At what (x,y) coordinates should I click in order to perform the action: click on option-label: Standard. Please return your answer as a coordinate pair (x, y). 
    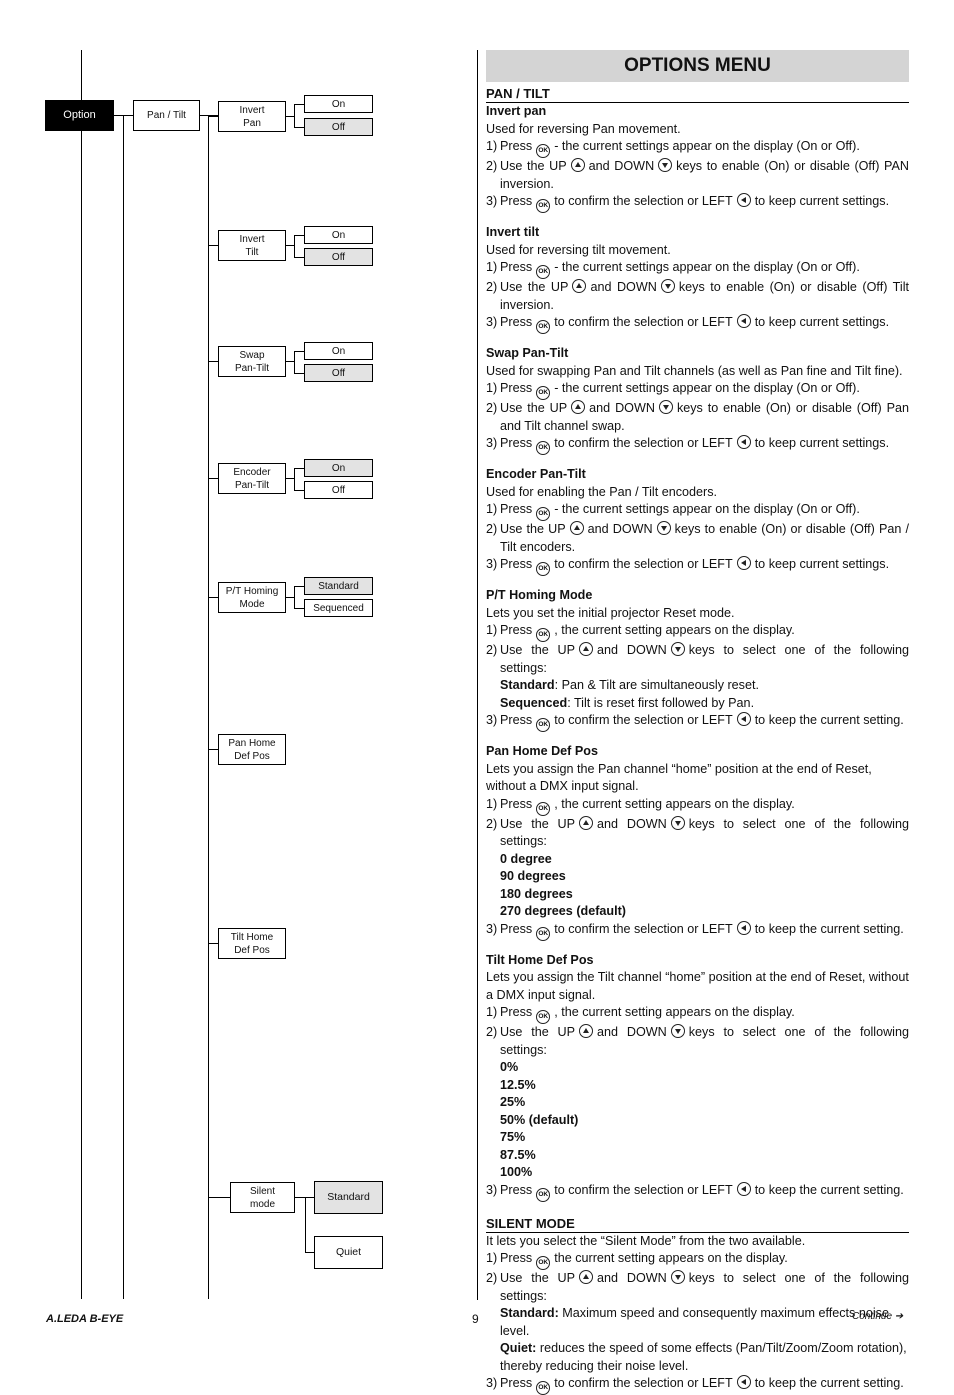
    Looking at the image, I should click on (338, 586).